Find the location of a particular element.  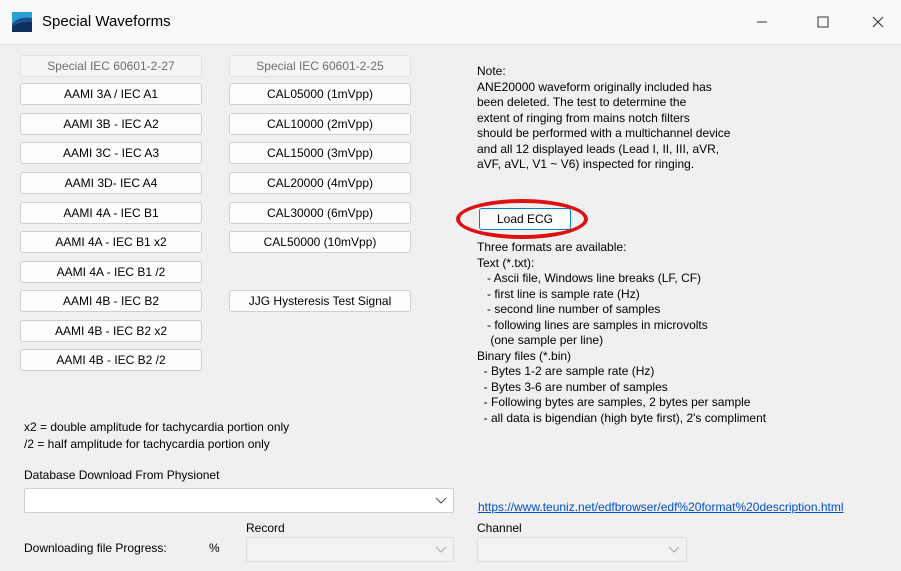

channel-label: Channel is located at coordinates (499, 528).